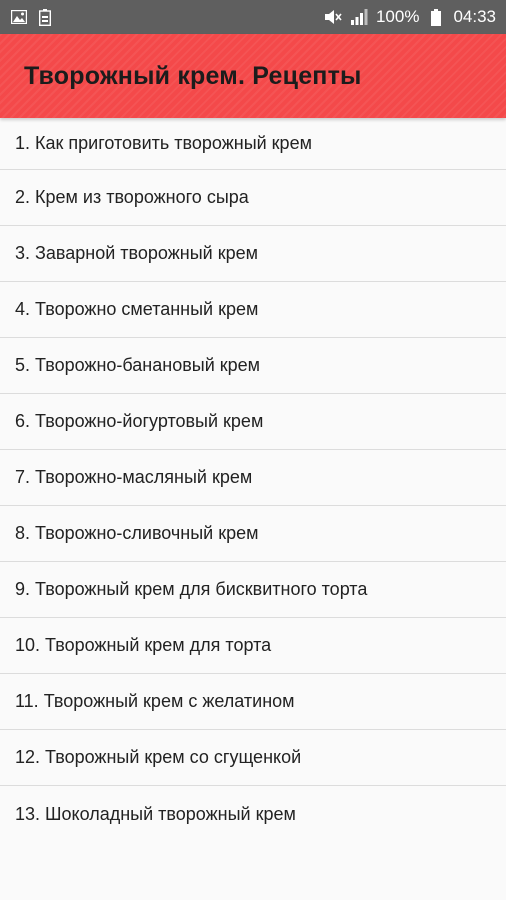 The width and height of the screenshot is (506, 900). Describe the element at coordinates (253, 366) in the screenshot. I see `list-item: 5. Творожно-банановый крем` at that location.